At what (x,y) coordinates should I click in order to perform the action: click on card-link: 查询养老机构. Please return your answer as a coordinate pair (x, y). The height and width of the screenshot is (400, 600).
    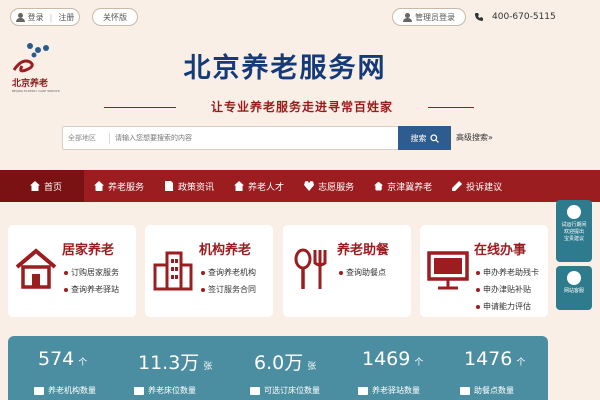
    Looking at the image, I should click on (228, 272).